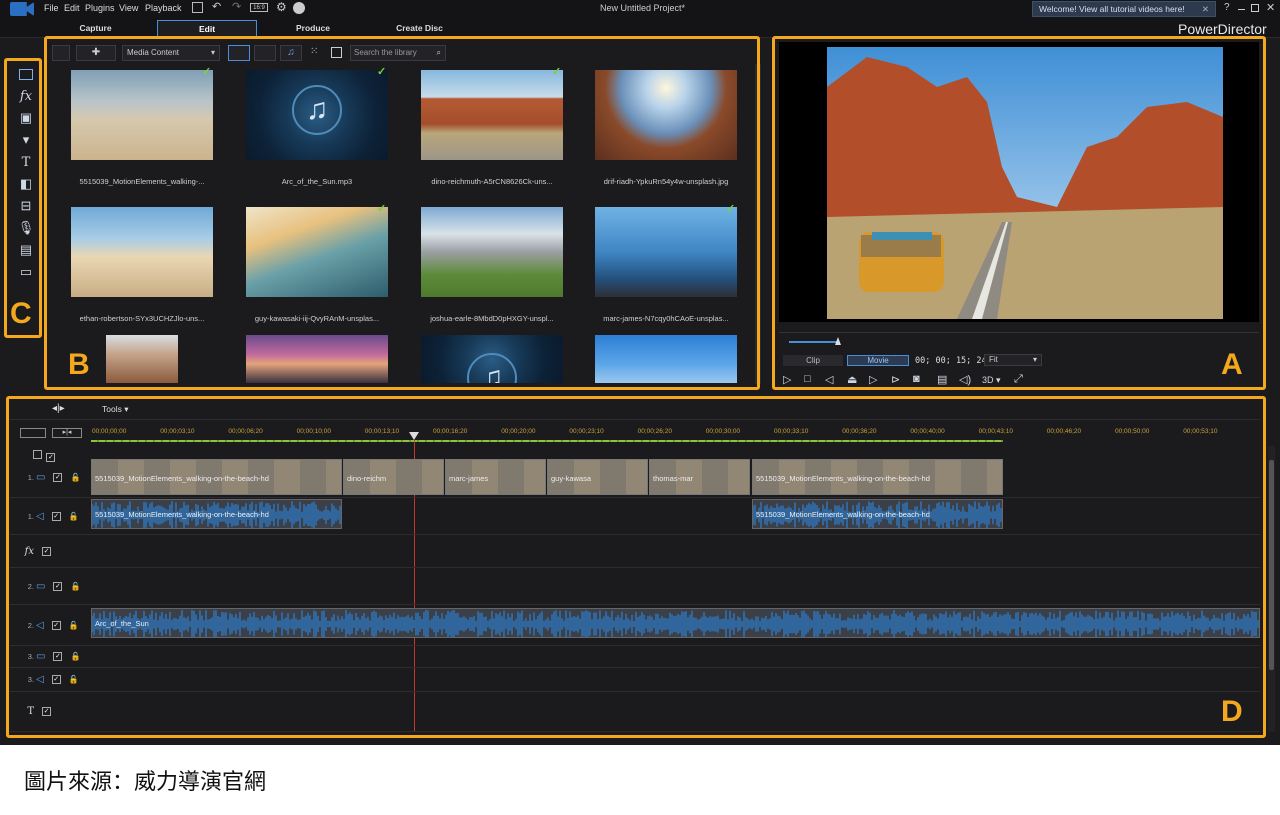 The width and height of the screenshot is (1280, 815). Describe the element at coordinates (259, 7) in the screenshot. I see `aspect-ratio-icon: 16:9` at that location.